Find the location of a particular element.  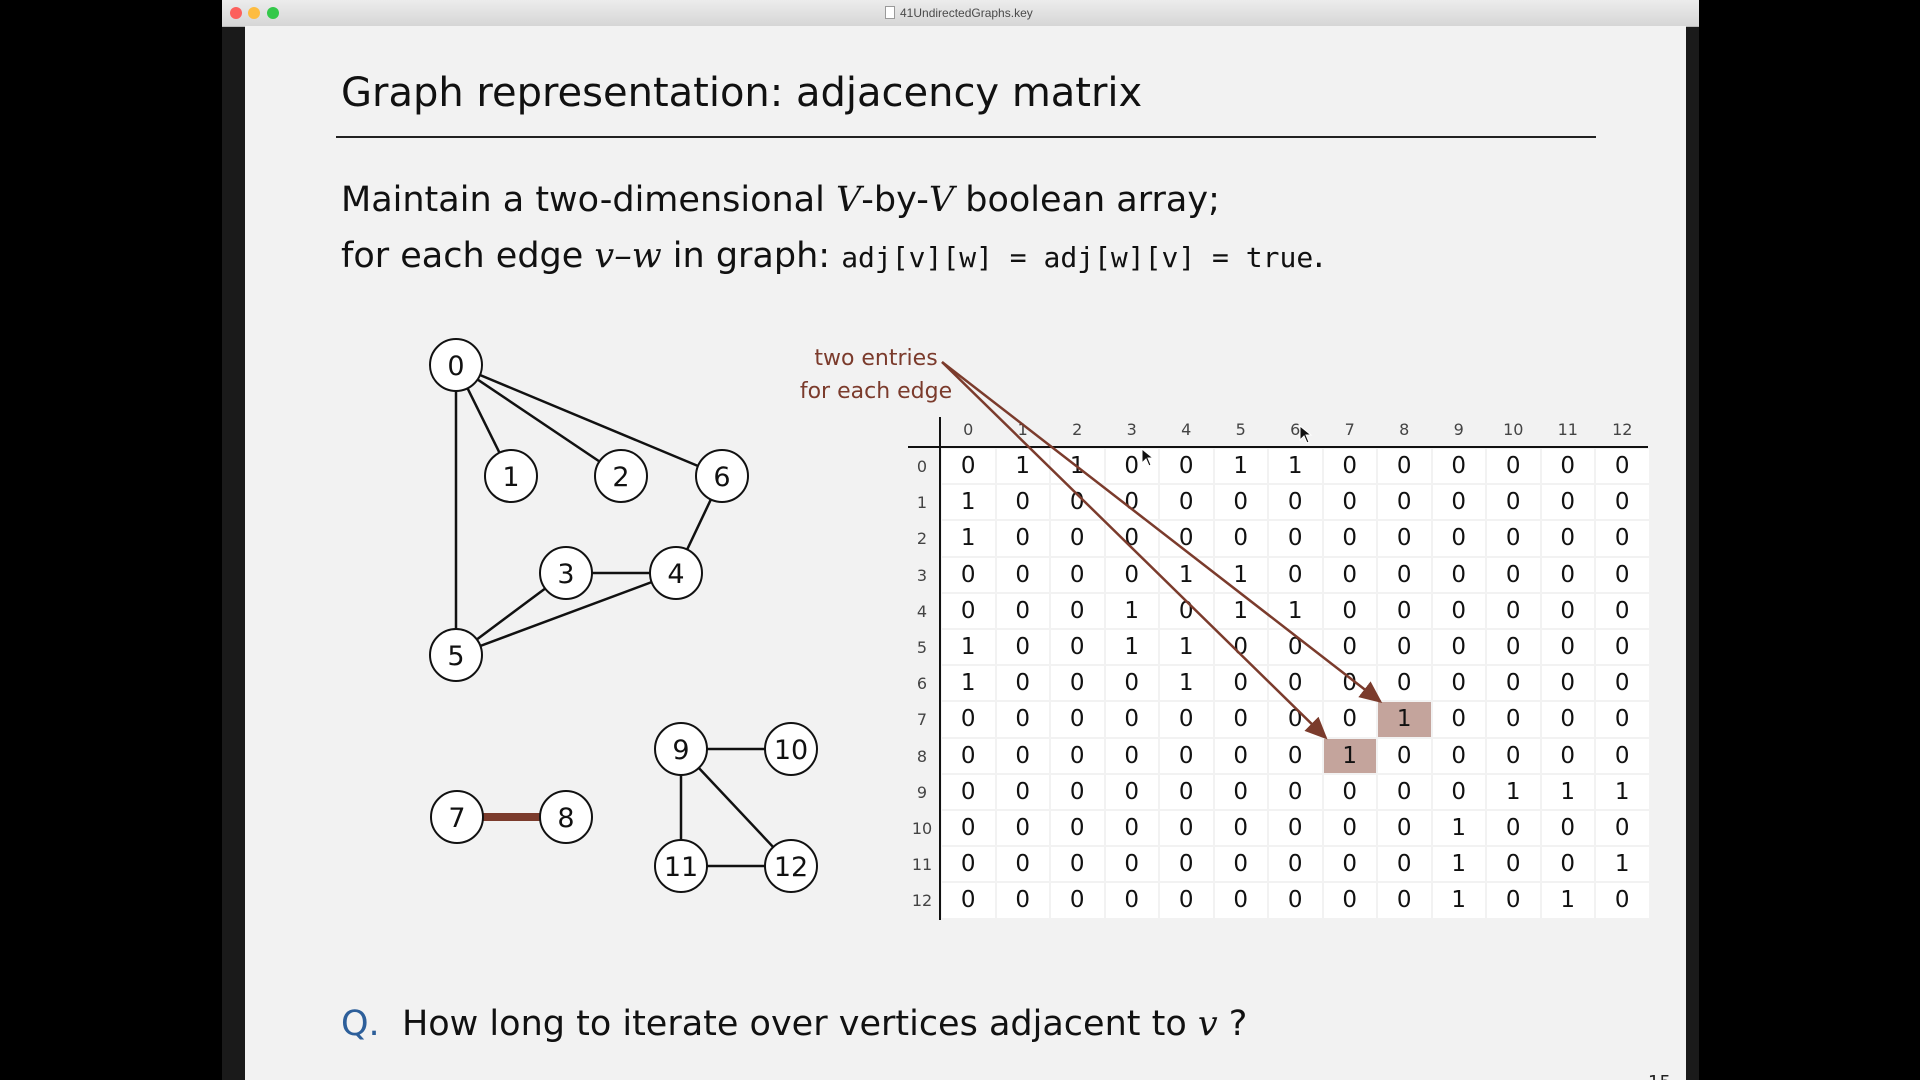

mouse-cursor-icon is located at coordinates (1148, 457).